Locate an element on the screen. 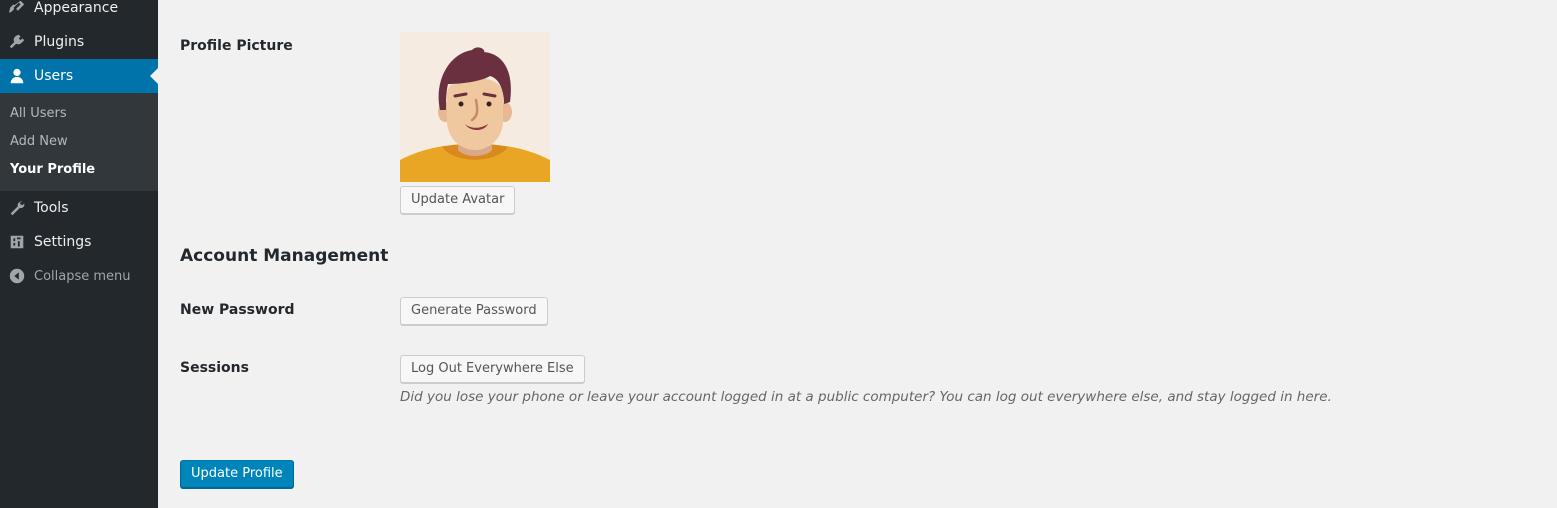 The width and height of the screenshot is (1557, 508). user-icon is located at coordinates (17, 76).